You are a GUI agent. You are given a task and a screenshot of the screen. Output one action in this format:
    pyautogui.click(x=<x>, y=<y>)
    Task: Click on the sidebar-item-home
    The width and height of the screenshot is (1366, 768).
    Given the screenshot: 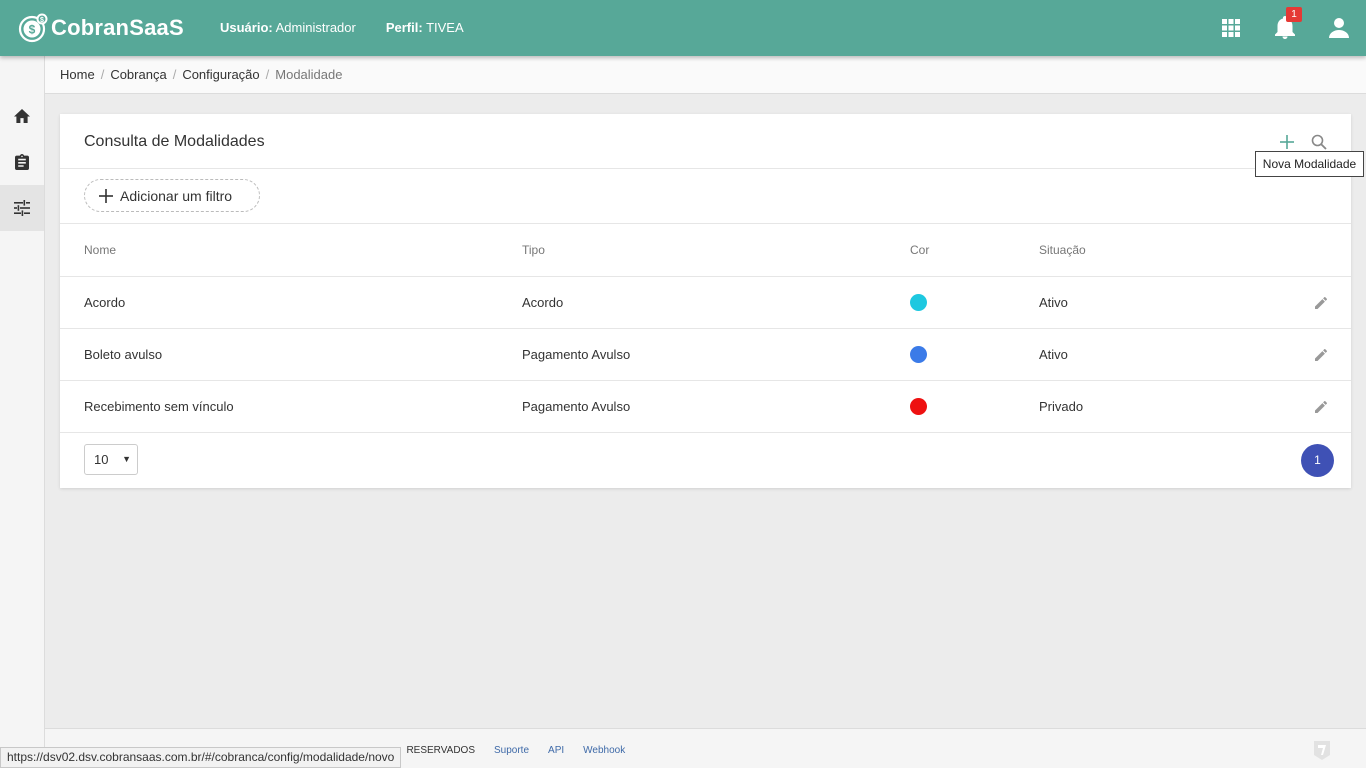 What is the action you would take?
    pyautogui.click(x=22, y=116)
    